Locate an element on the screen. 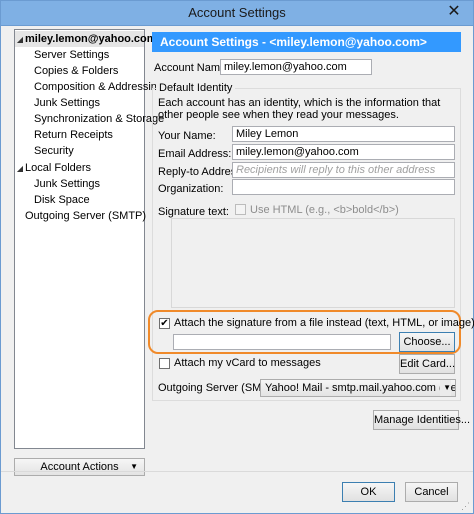 This screenshot has height=514, width=474. tree-item-sync-storage: Synchronization & Storage is located at coordinates (99, 119).